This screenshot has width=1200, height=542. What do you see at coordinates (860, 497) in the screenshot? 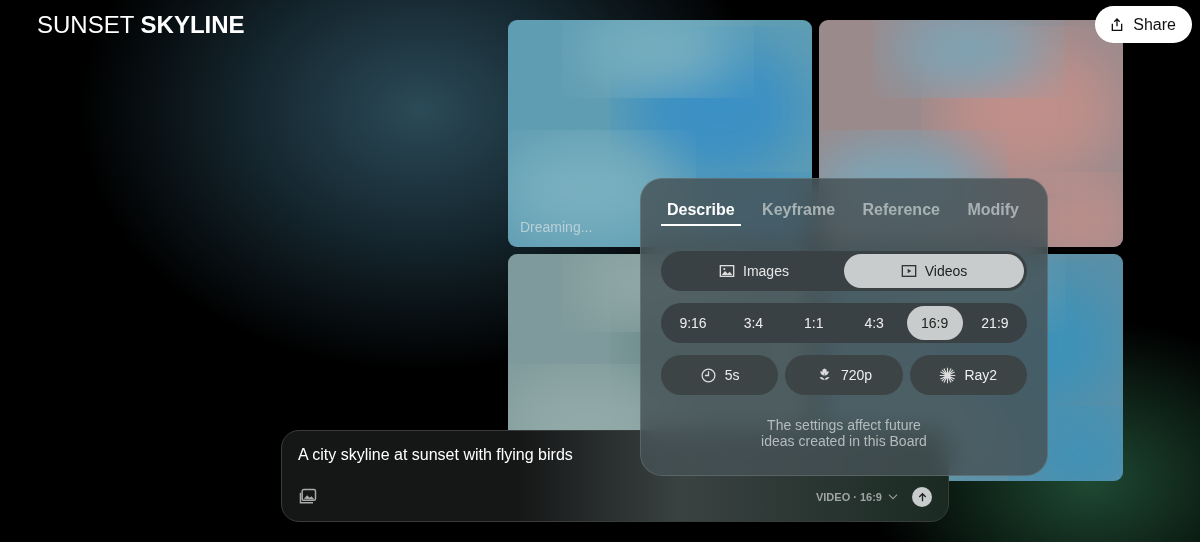
I see `mode-dropdown: VIDEO · 16:9` at bounding box center [860, 497].